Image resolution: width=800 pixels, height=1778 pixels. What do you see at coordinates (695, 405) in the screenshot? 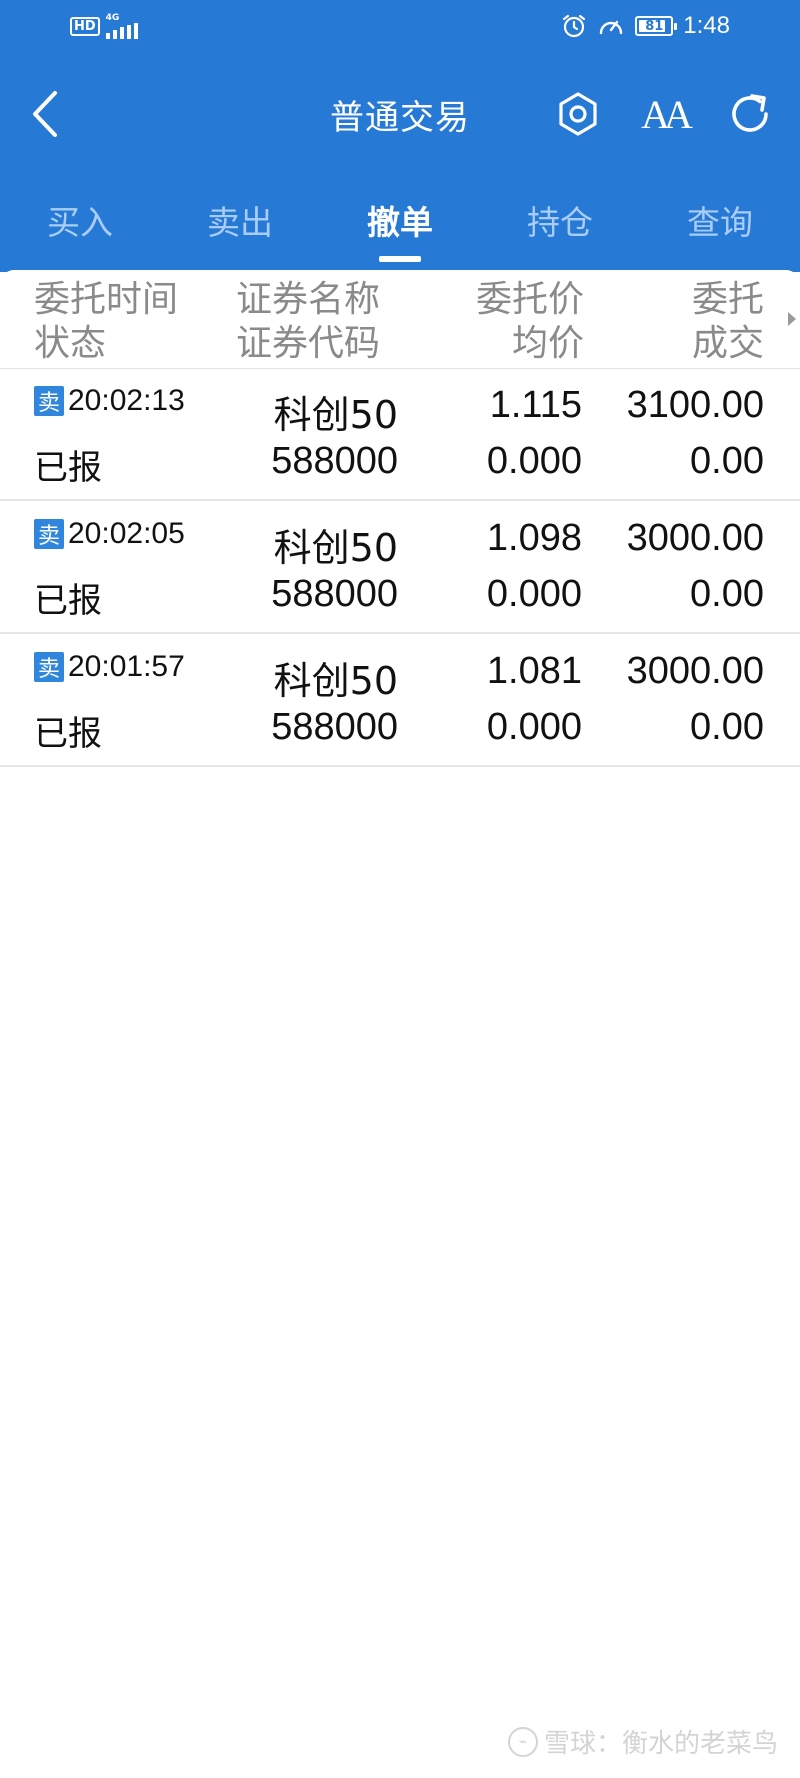
I see `order-quantity: 3100.00` at bounding box center [695, 405].